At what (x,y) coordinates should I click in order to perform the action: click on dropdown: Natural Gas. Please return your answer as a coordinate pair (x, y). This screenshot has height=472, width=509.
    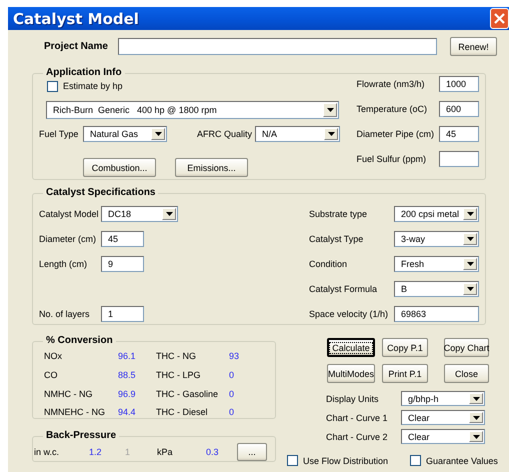
    Looking at the image, I should click on (125, 134).